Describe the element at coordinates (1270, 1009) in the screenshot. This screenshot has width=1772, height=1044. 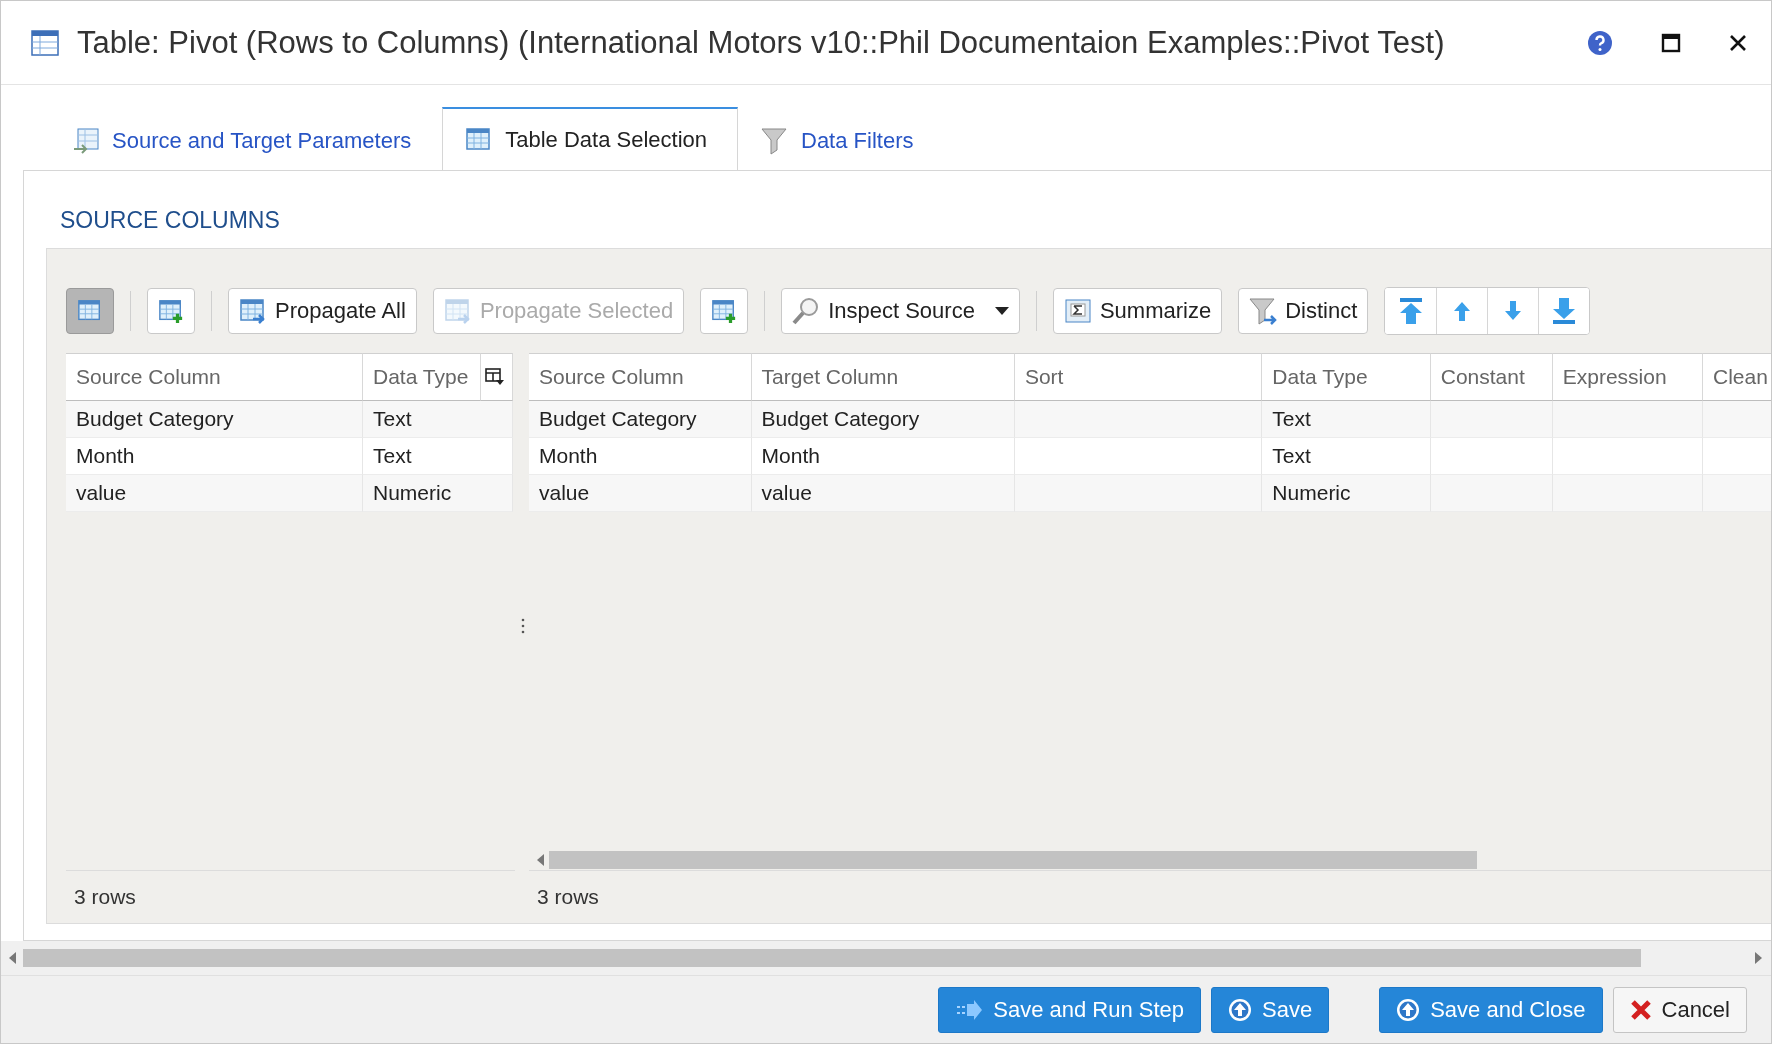
I see `save-button: Save` at that location.